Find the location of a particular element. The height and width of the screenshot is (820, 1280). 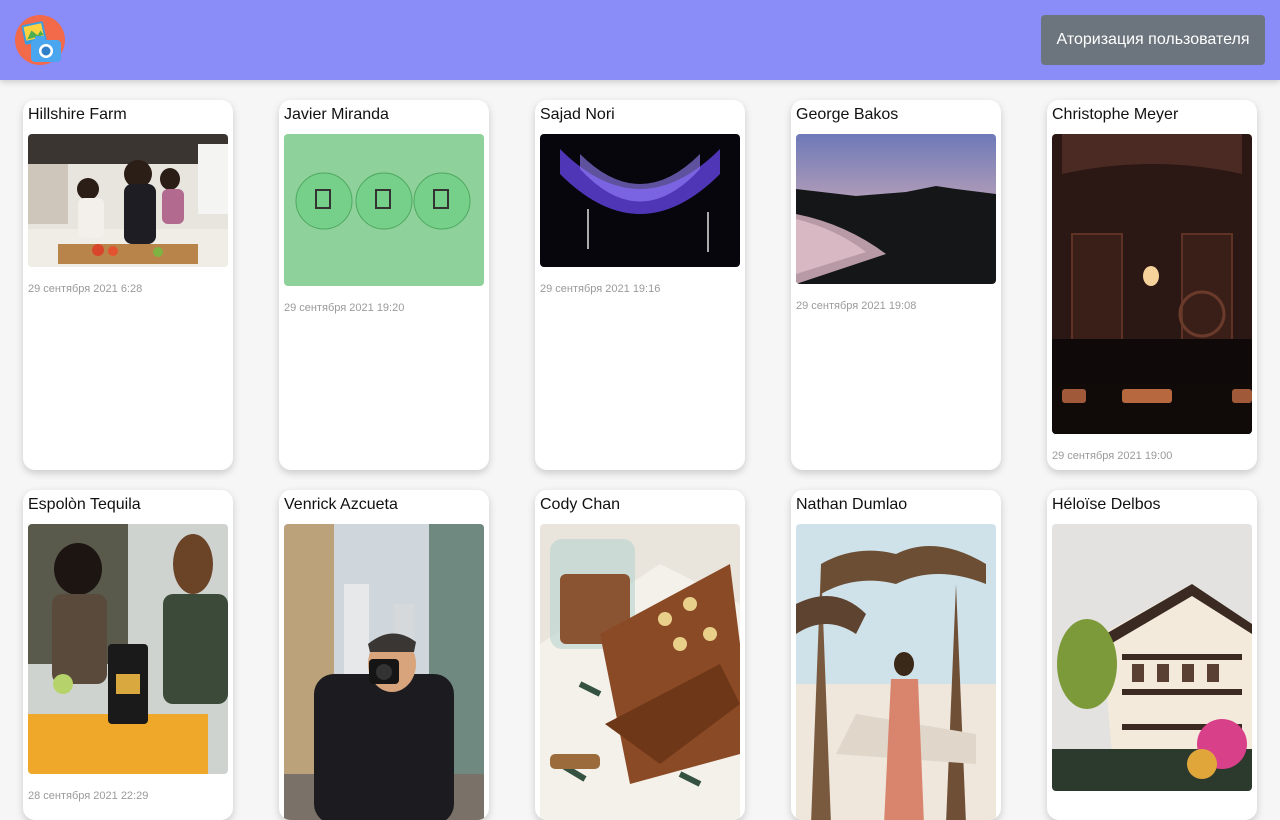

photo-date: 29 сентября 2021 6:28 is located at coordinates (85, 289).